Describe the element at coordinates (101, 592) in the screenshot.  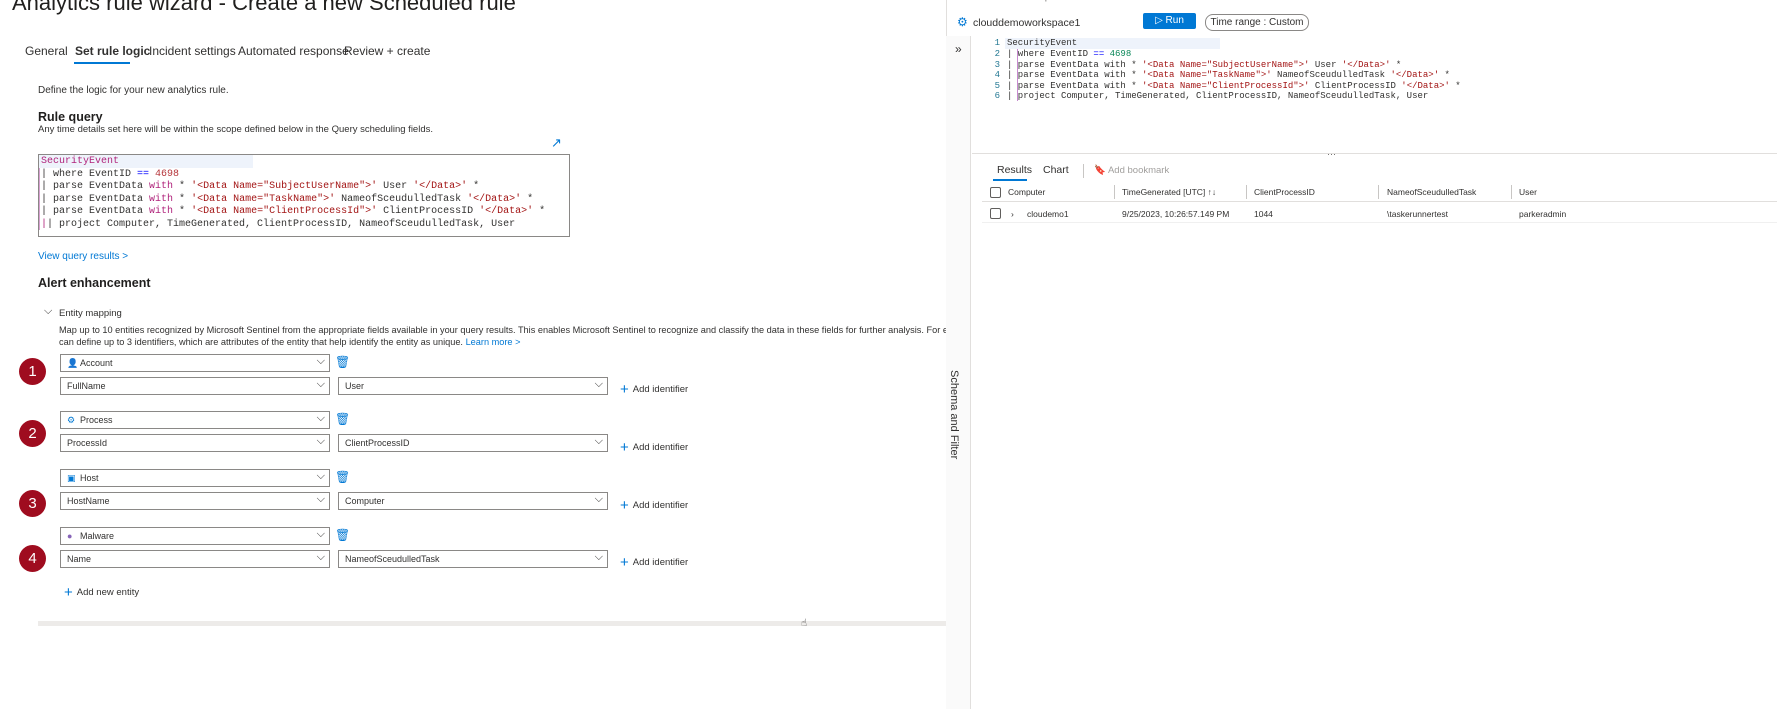
I see `add-new-entity-button: + Add new entity` at that location.